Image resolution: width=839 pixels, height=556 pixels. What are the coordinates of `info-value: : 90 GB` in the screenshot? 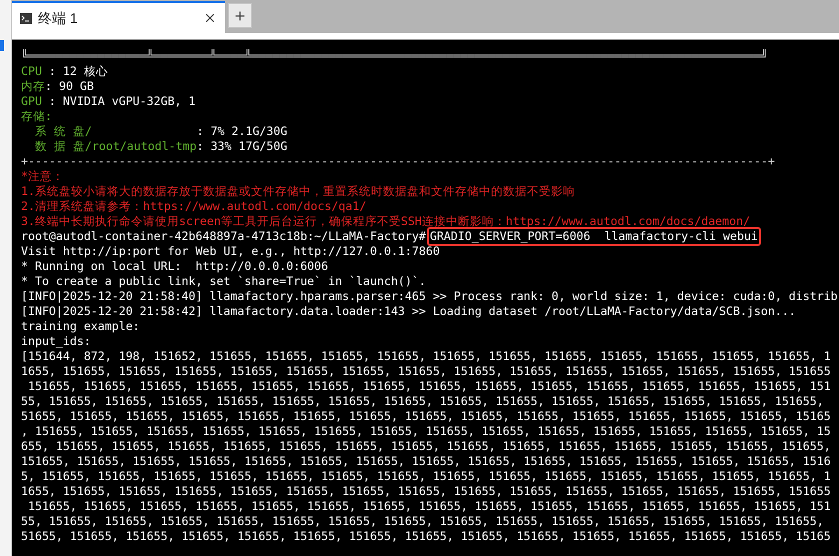 It's located at (69, 86).